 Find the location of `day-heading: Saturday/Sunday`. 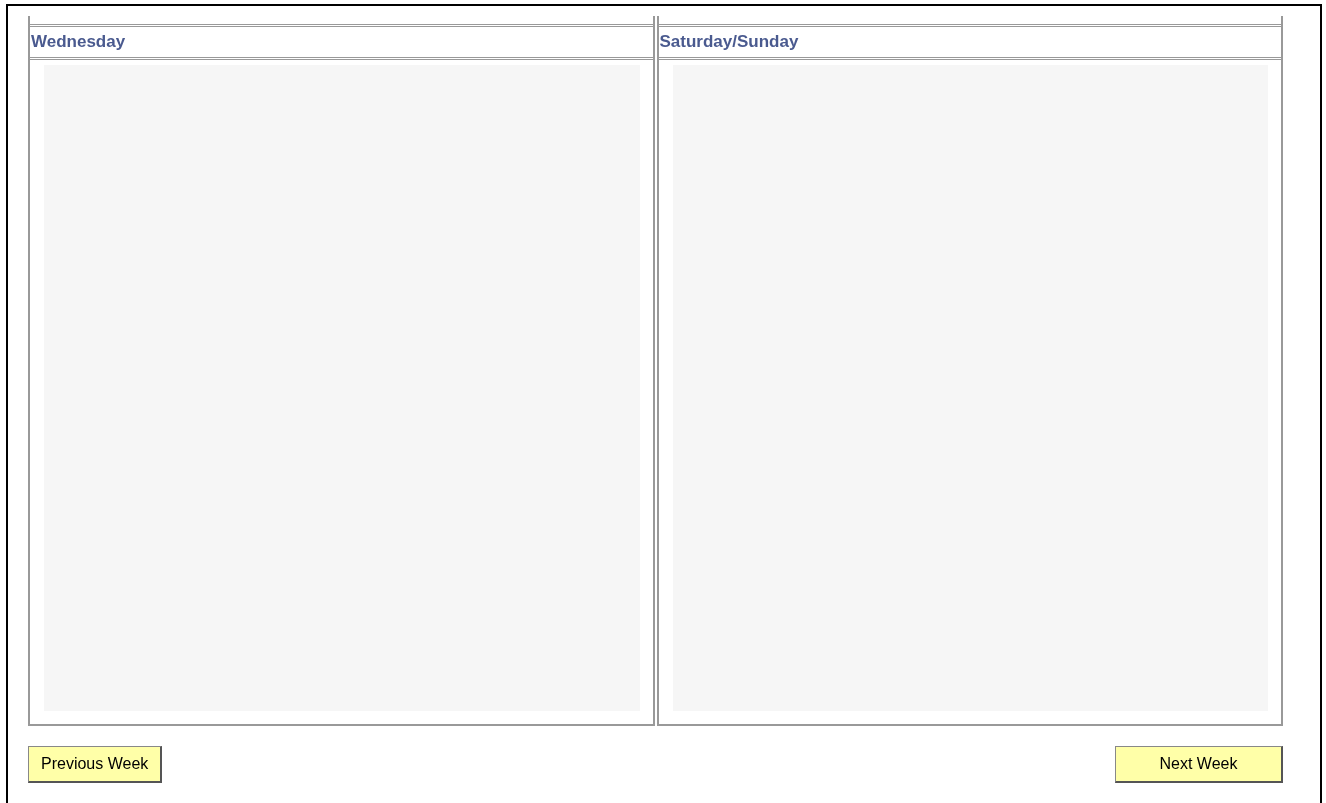

day-heading: Saturday/Sunday is located at coordinates (729, 42).